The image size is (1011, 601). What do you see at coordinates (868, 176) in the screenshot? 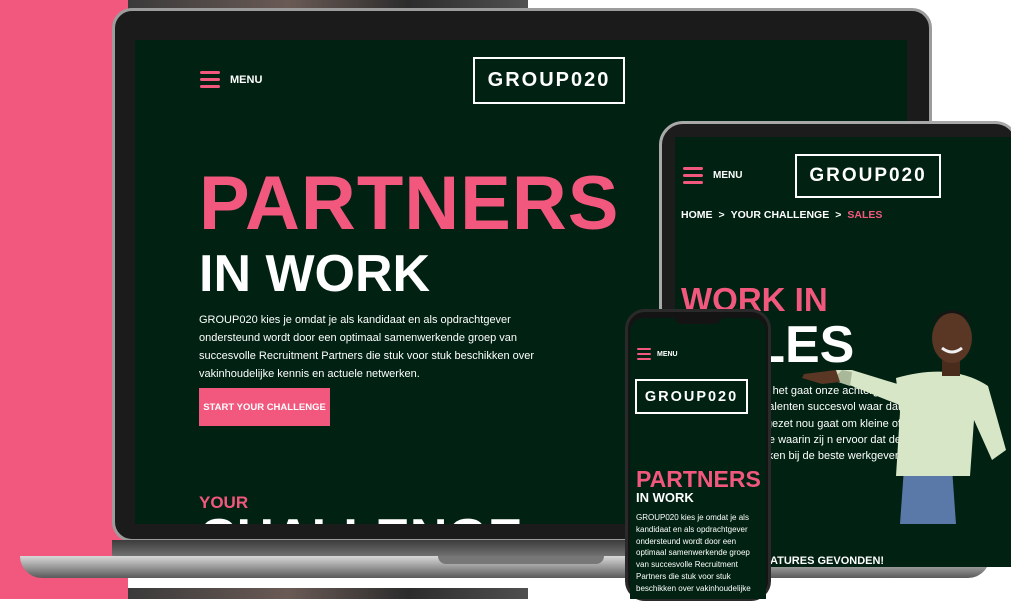
I see `tablet-logo: GROUP020` at bounding box center [868, 176].